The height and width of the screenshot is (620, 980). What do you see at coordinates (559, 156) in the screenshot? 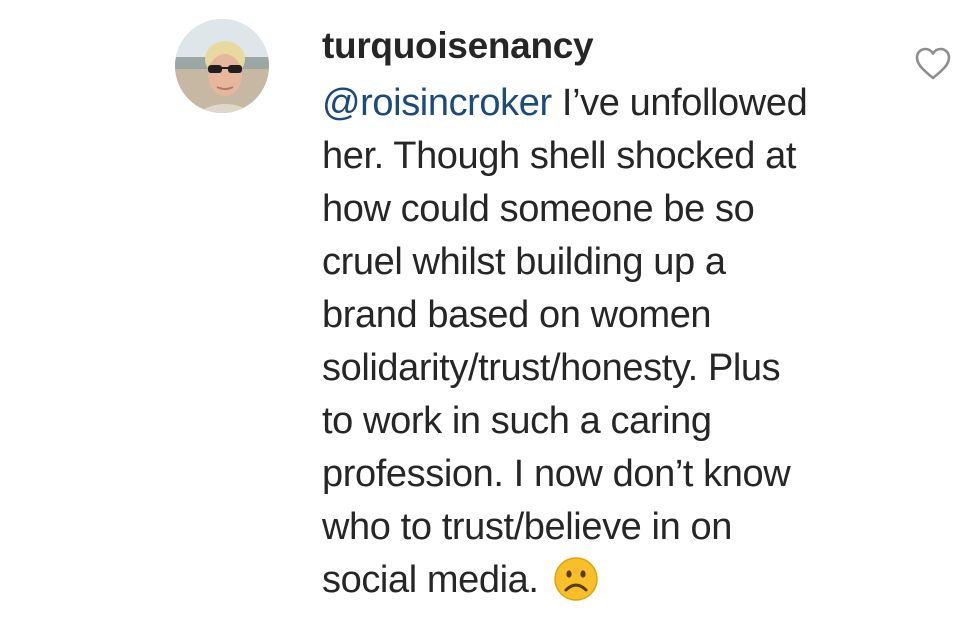
I see `comment-line: her. Though shell shocked at` at bounding box center [559, 156].